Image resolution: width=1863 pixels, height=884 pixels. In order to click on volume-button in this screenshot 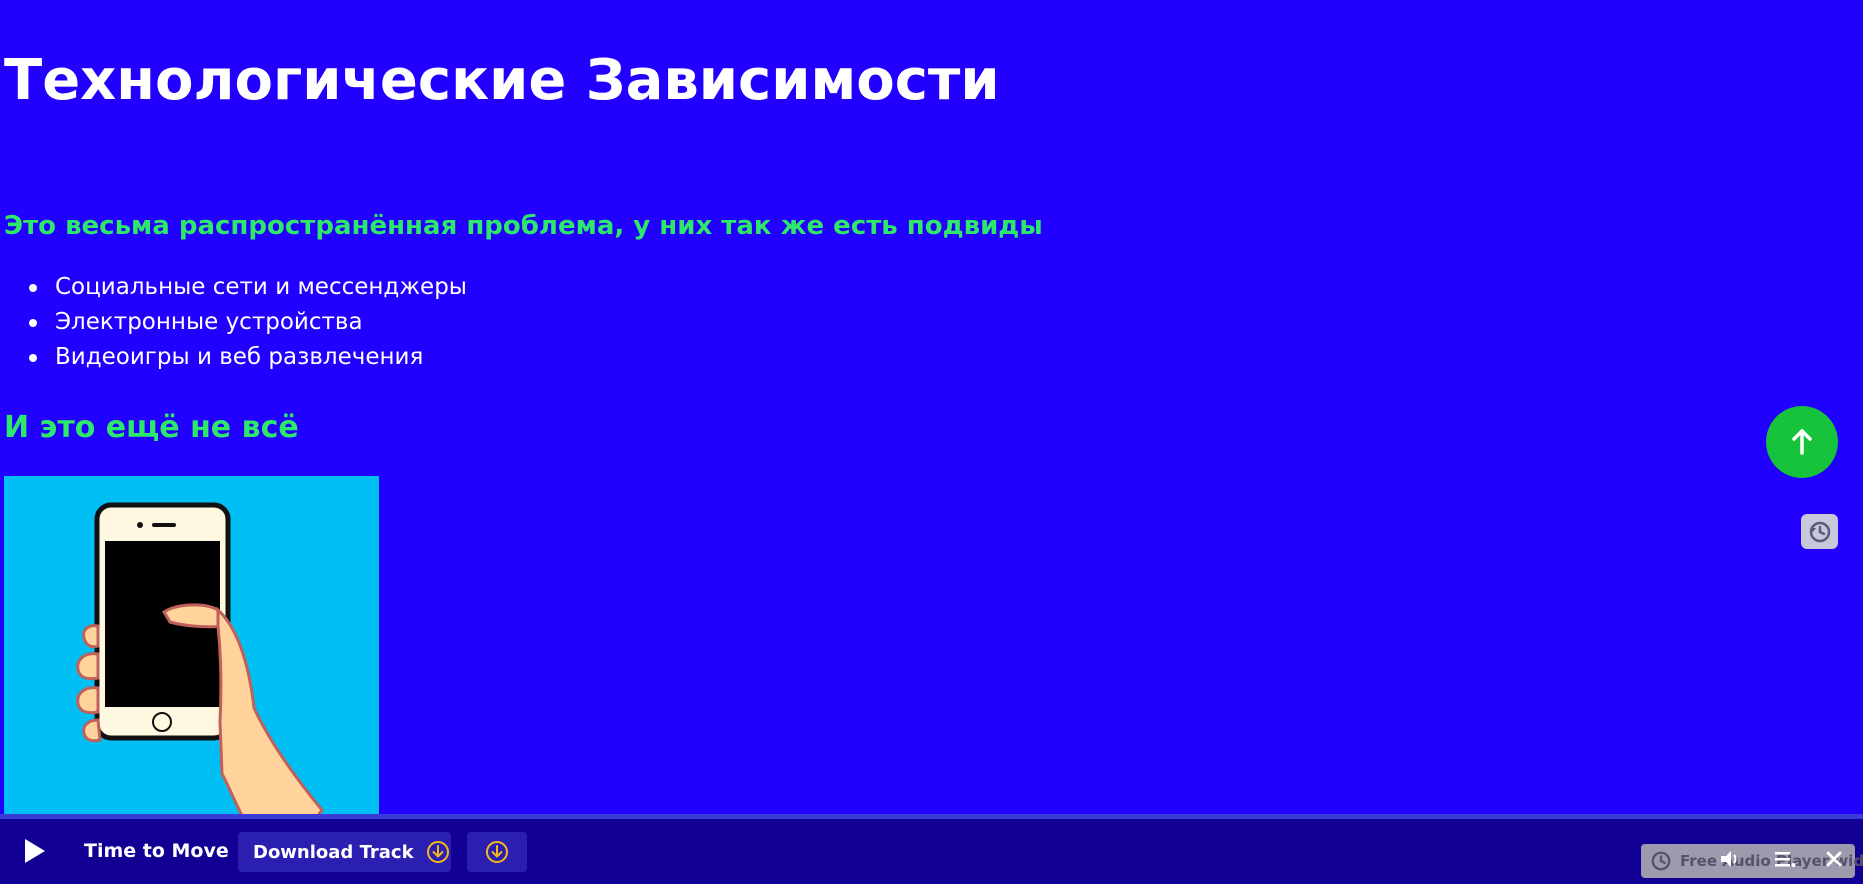, I will do `click(1730, 859)`.